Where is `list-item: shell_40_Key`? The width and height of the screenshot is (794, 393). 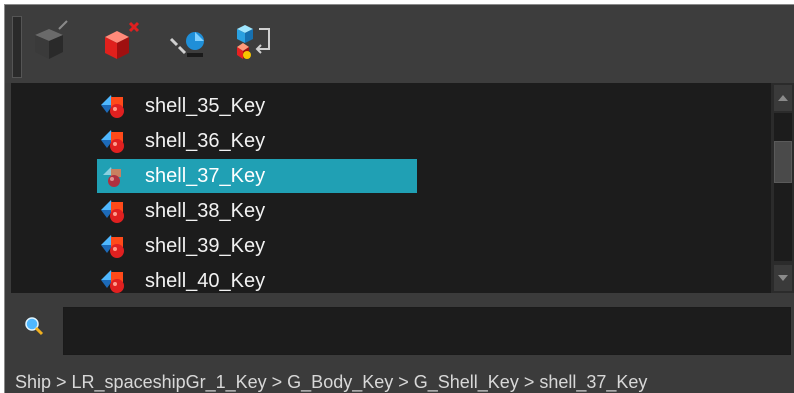
list-item: shell_40_Key is located at coordinates (257, 278).